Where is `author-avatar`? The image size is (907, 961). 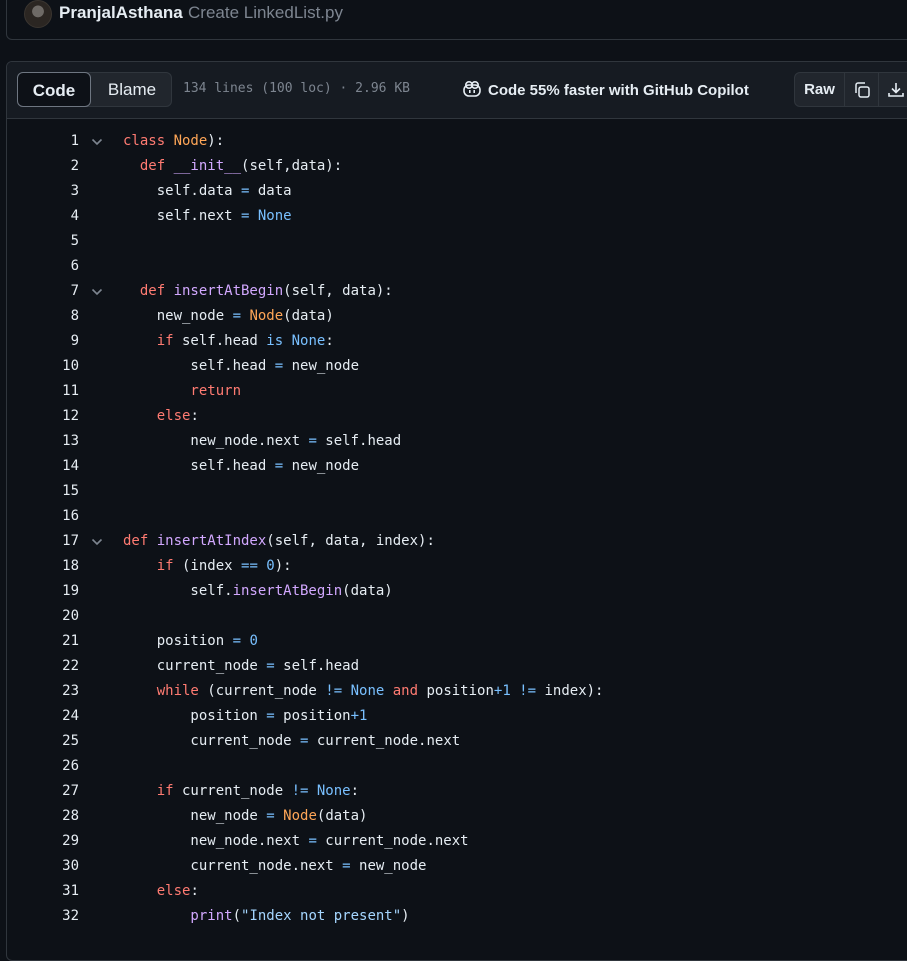 author-avatar is located at coordinates (38, 14).